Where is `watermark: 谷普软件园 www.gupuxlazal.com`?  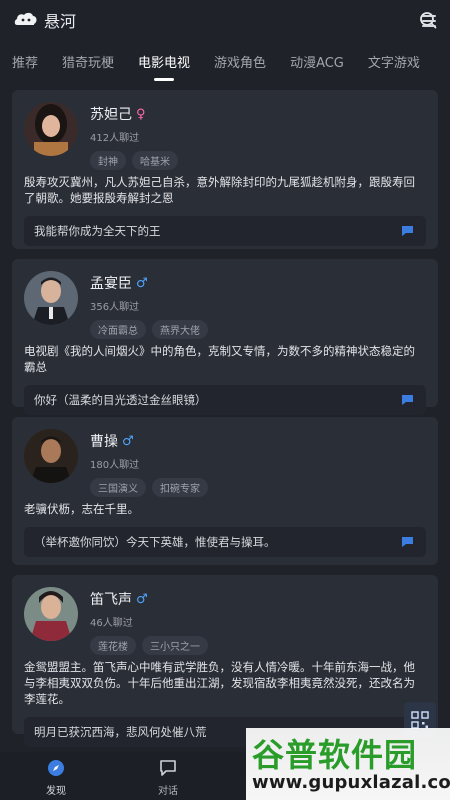
watermark: 谷普软件园 www.gupuxlazal.com is located at coordinates (348, 764).